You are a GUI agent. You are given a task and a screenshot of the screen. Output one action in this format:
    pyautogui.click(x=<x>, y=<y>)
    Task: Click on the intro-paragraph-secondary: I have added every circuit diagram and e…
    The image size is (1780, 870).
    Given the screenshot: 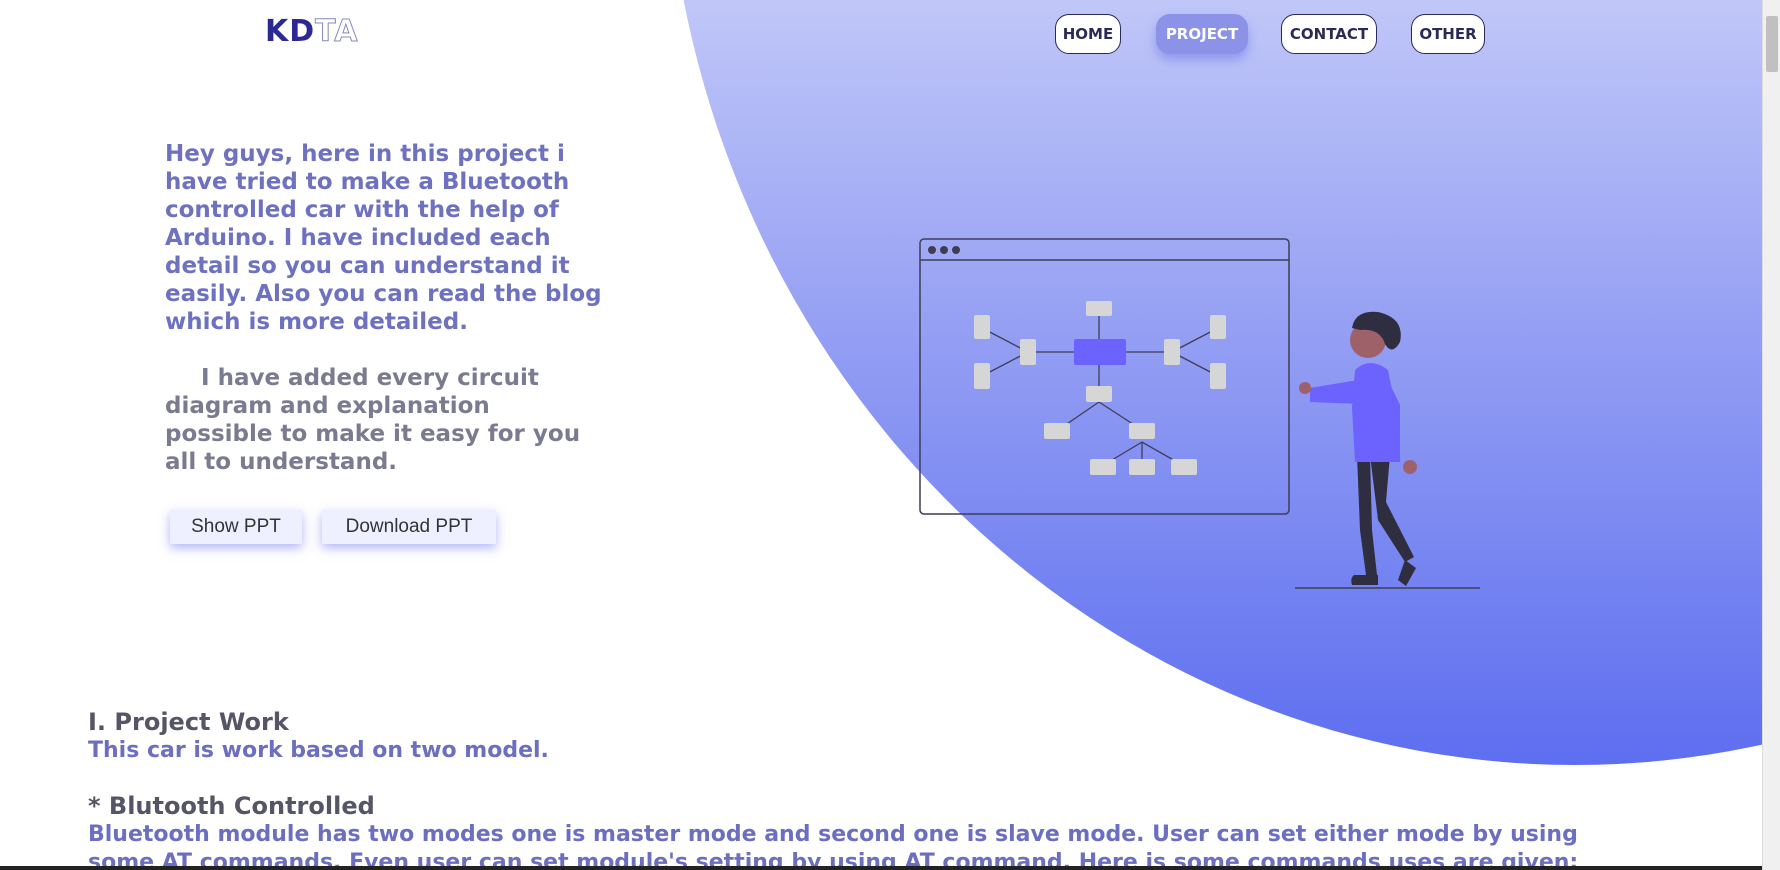 What is the action you would take?
    pyautogui.click(x=373, y=420)
    